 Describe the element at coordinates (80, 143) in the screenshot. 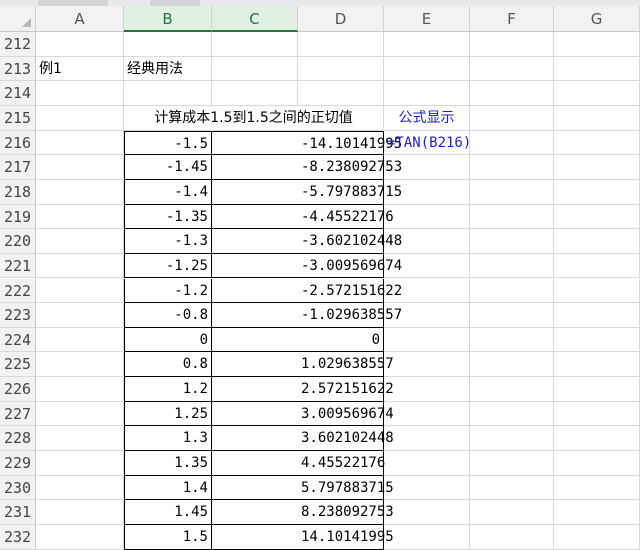

I see `cell-a216` at that location.